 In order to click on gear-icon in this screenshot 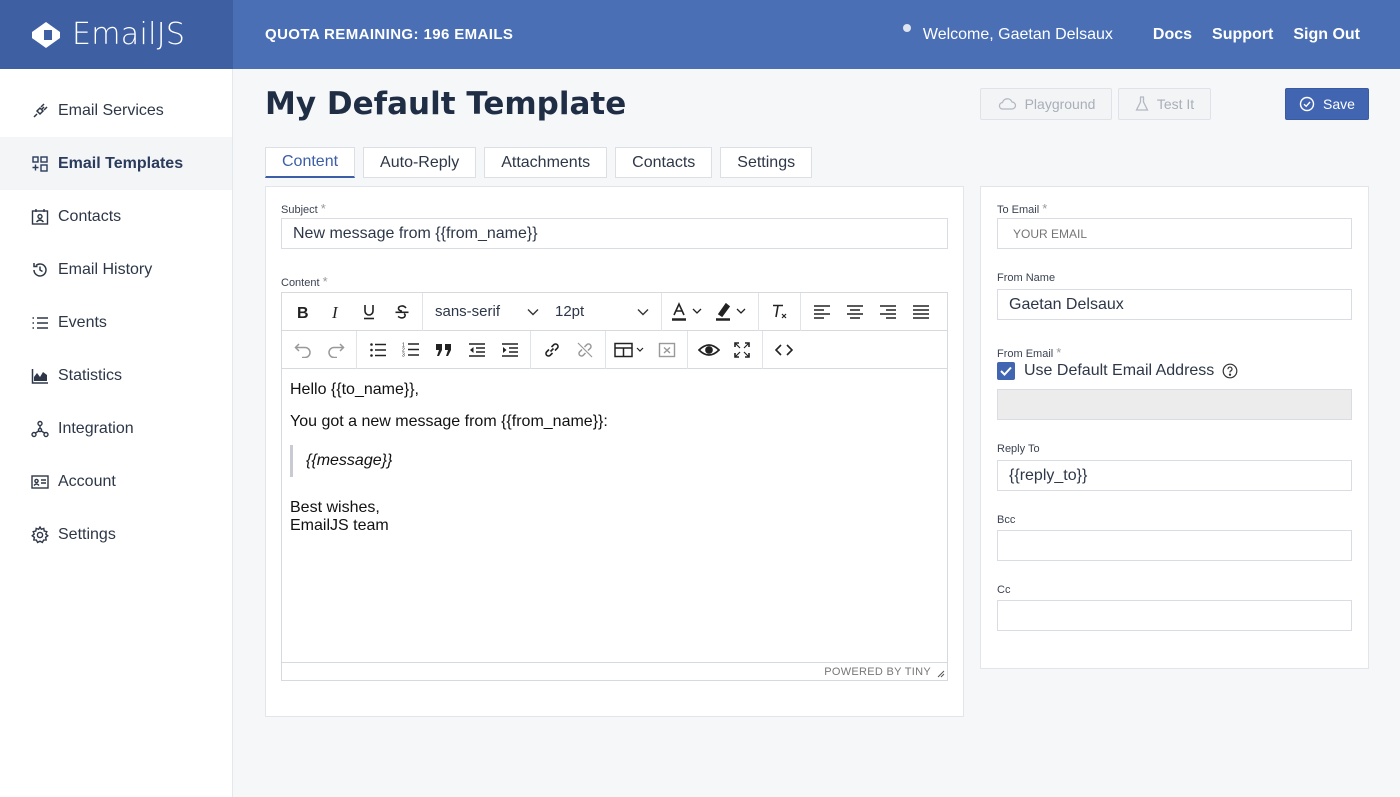, I will do `click(40, 535)`.